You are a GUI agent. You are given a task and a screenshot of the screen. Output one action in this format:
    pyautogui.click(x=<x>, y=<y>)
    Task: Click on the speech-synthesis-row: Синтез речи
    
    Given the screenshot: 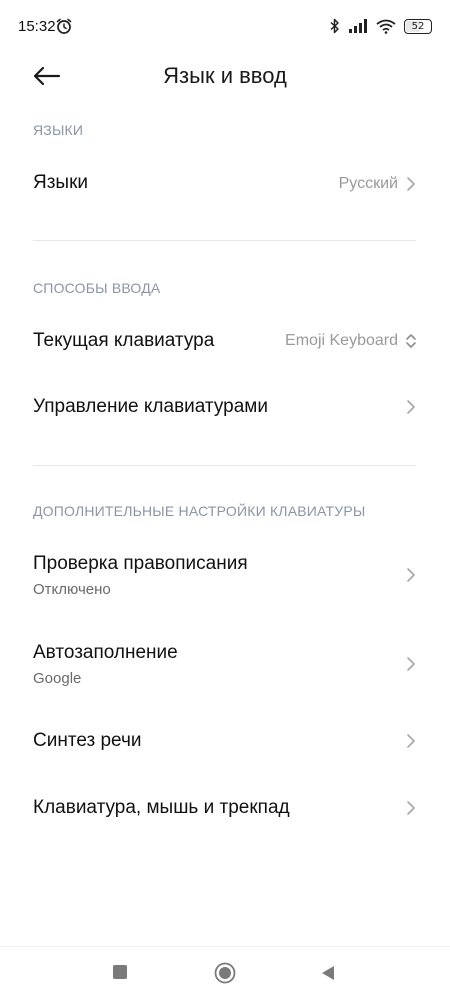 What is the action you would take?
    pyautogui.click(x=225, y=742)
    